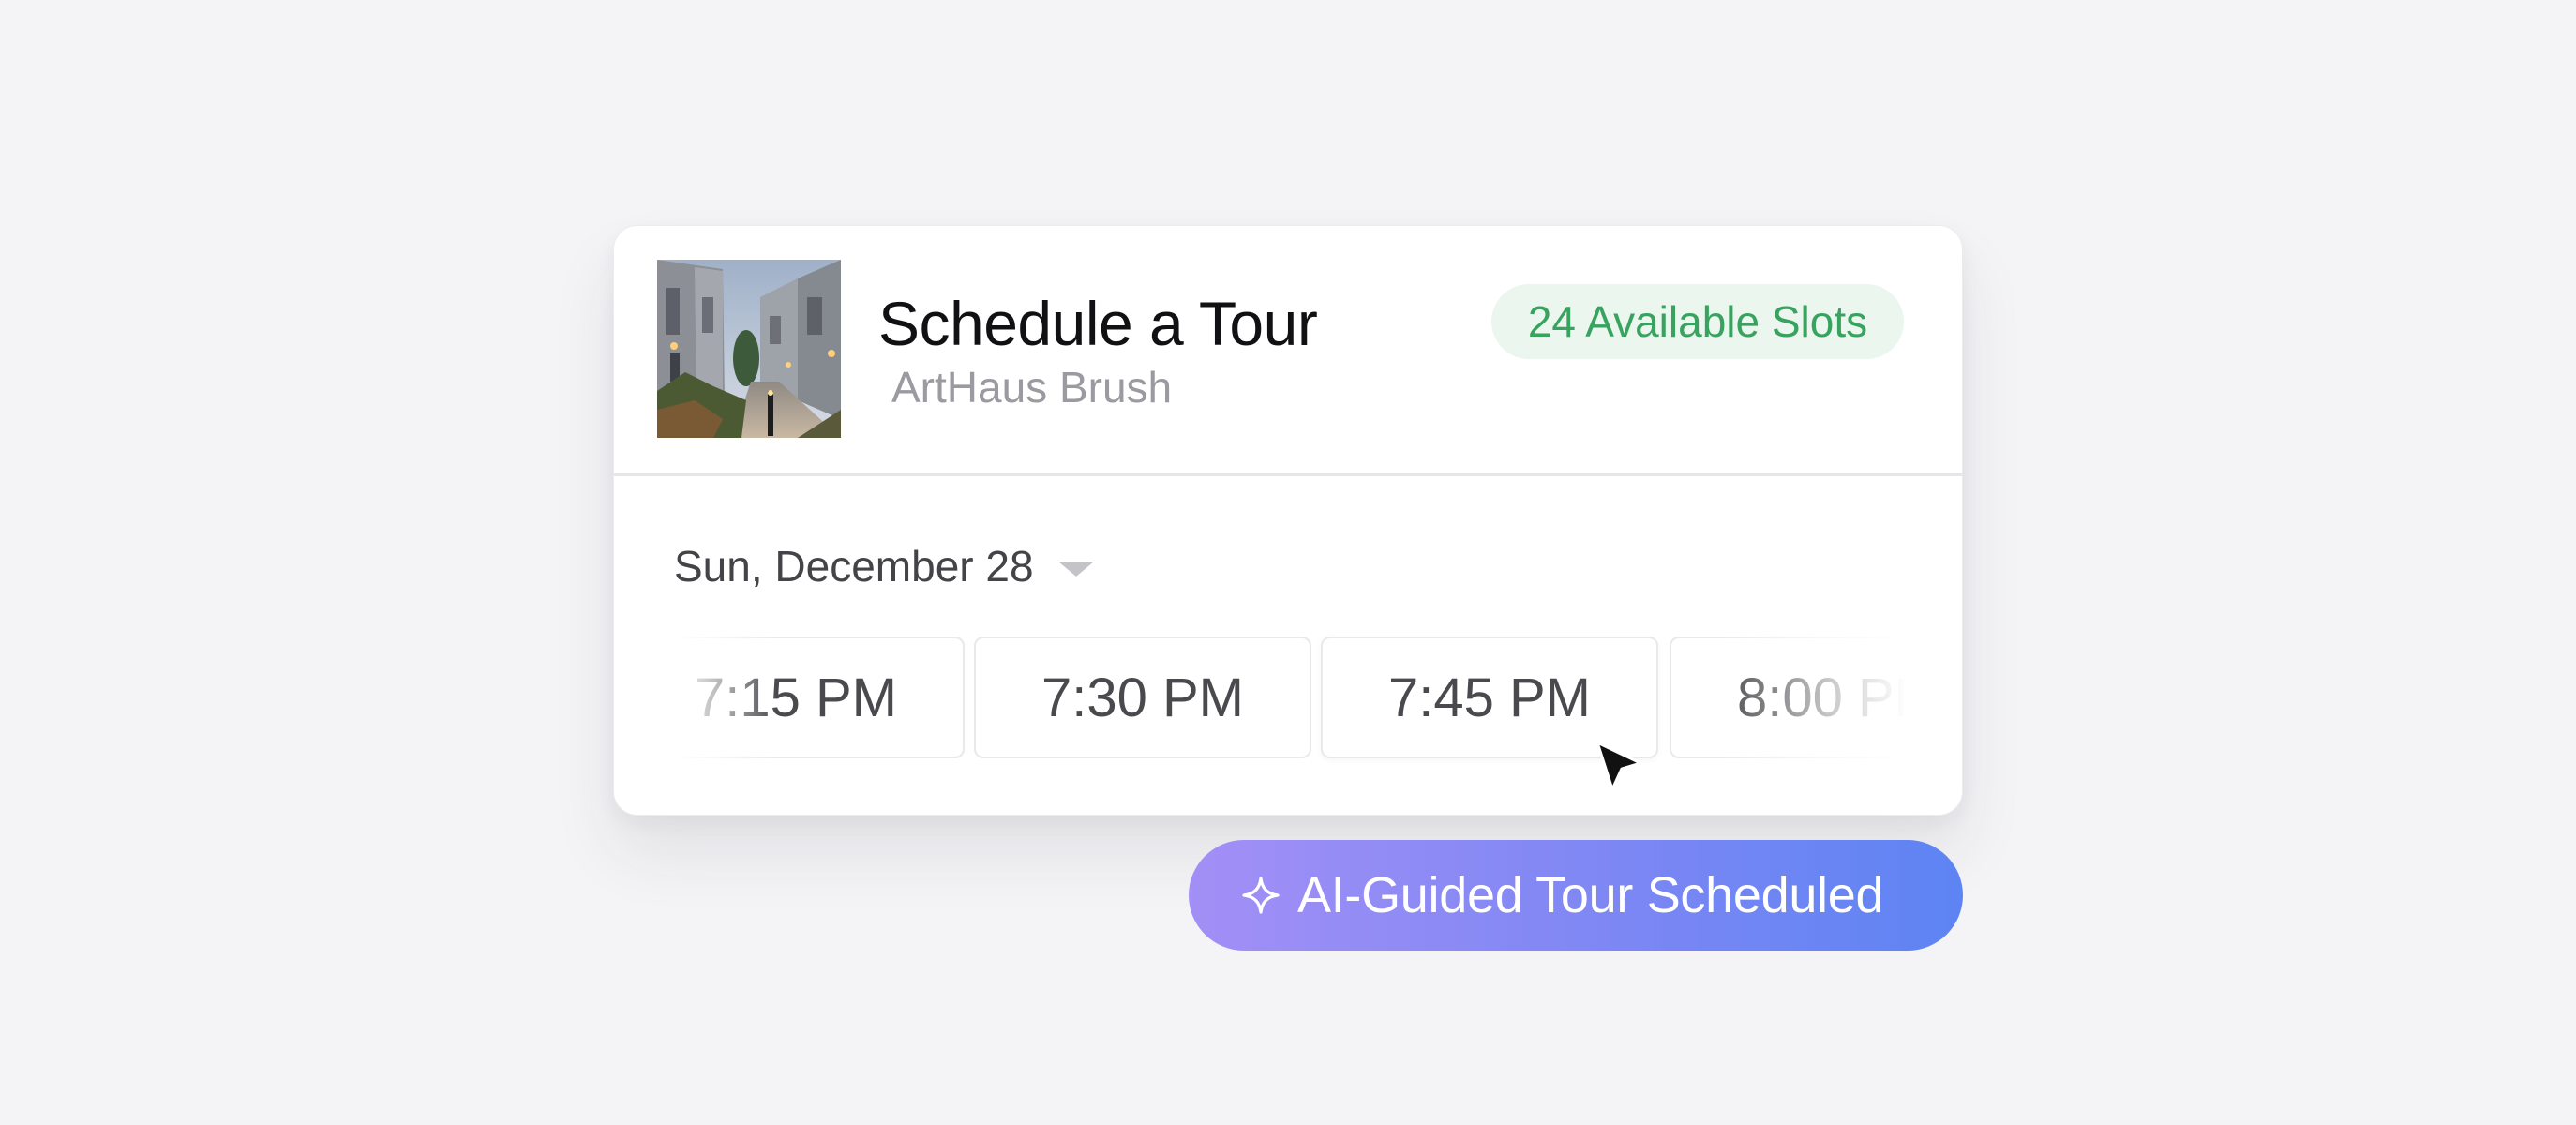 The height and width of the screenshot is (1125, 2576). I want to click on time-slot-button: 7:15 PM, so click(820, 697).